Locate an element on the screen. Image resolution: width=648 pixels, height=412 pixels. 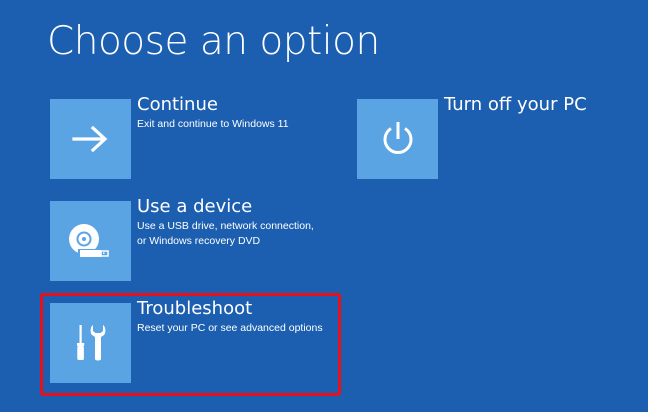
use-device-tile is located at coordinates (90, 241).